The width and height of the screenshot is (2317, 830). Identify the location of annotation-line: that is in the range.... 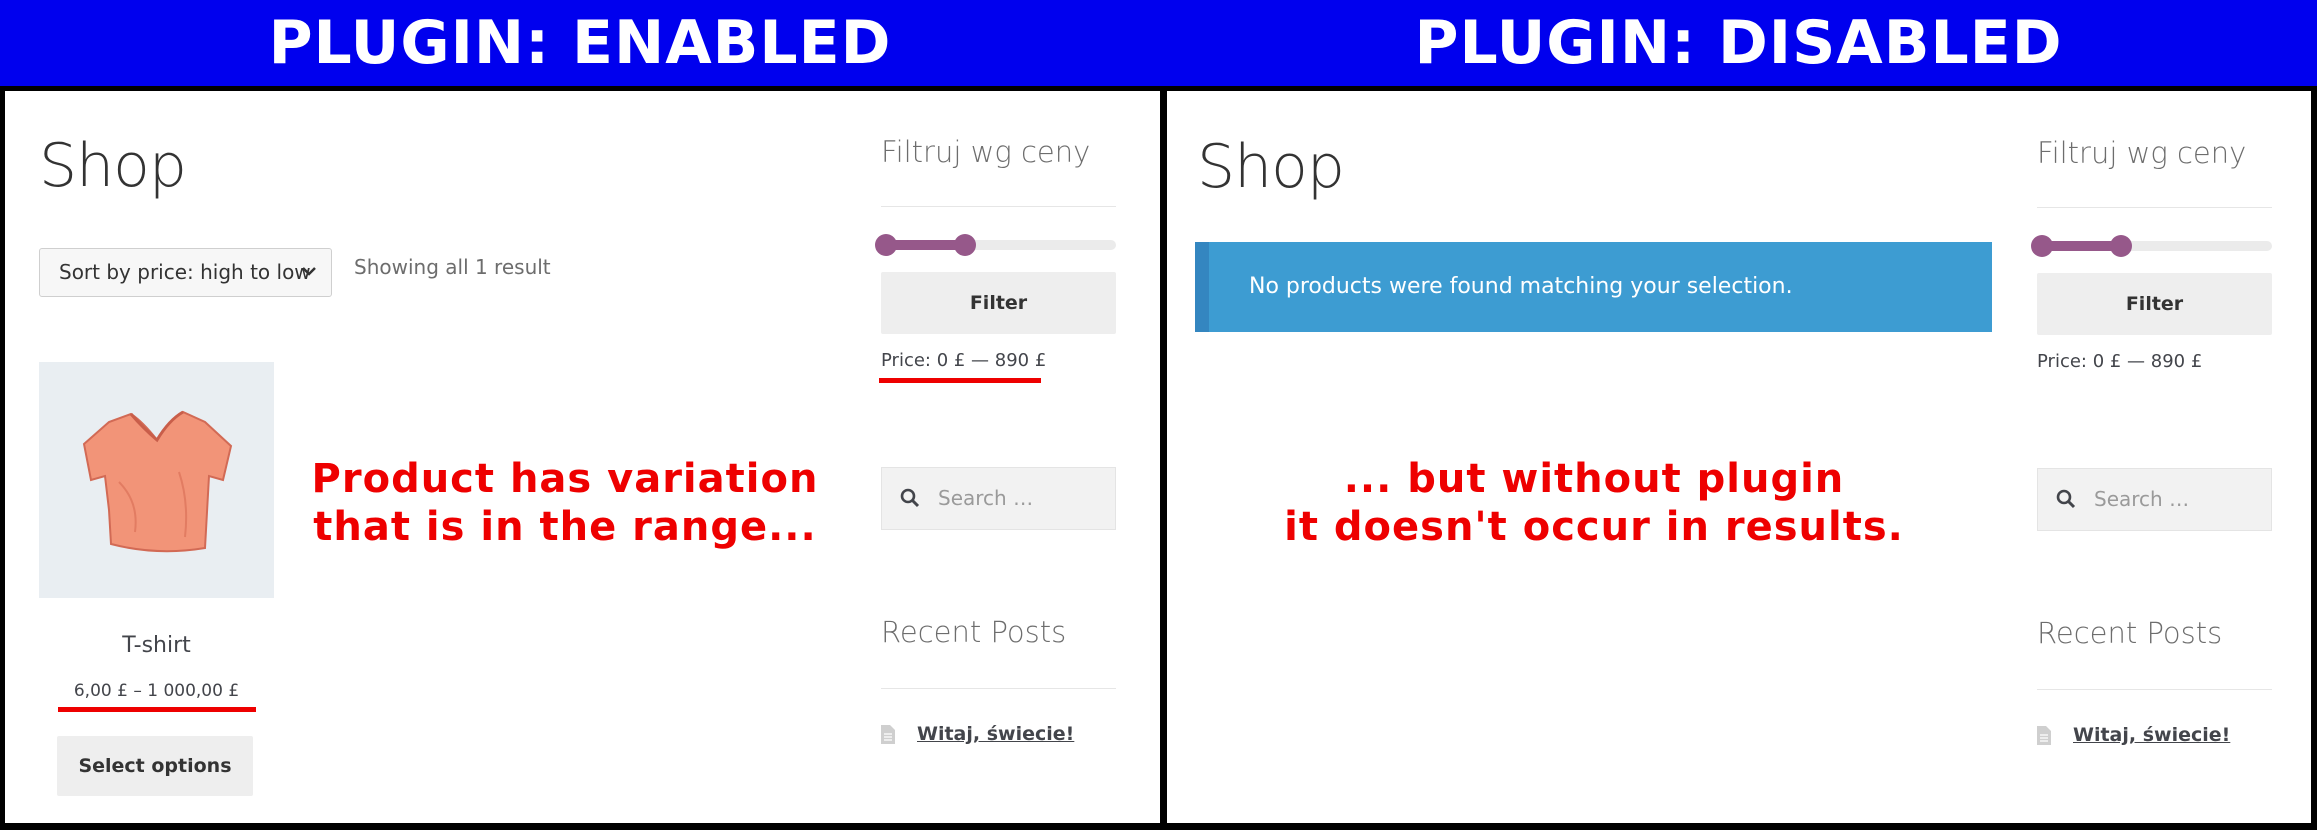
(565, 527).